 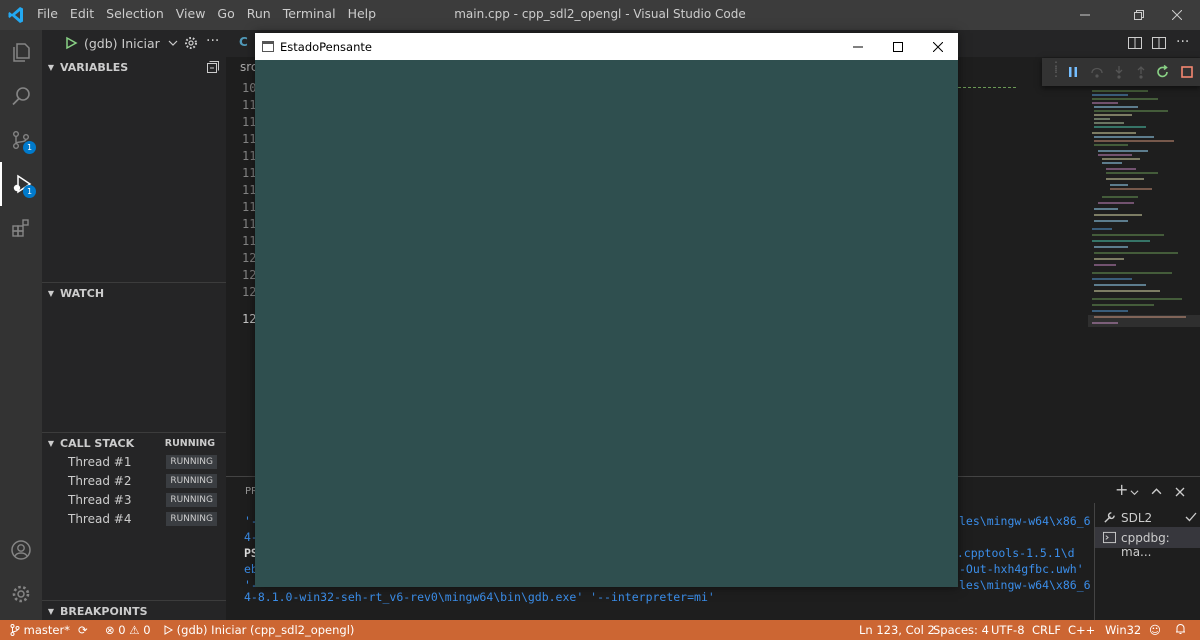 What do you see at coordinates (97, 443) in the screenshot?
I see `callstack-title: CALL STACK` at bounding box center [97, 443].